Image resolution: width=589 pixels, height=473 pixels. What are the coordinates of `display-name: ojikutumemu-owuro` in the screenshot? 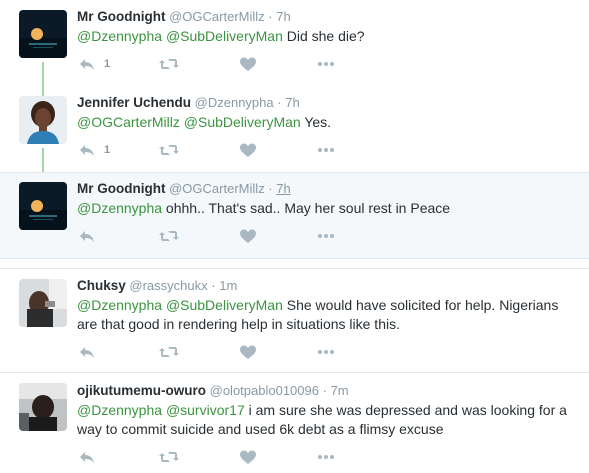 It's located at (141, 390).